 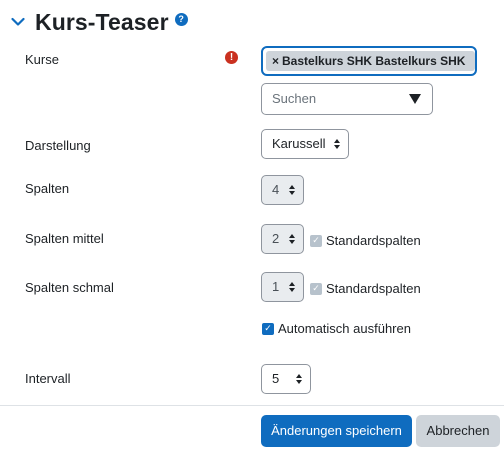 What do you see at coordinates (276, 238) in the screenshot?
I see `spalten-mittel-value: 2` at bounding box center [276, 238].